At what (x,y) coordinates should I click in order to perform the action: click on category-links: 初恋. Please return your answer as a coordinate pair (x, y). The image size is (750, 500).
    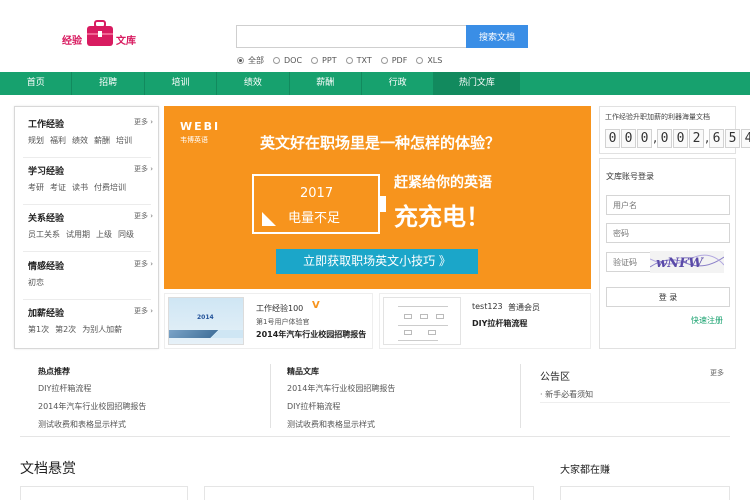
    Looking at the image, I should click on (90, 282).